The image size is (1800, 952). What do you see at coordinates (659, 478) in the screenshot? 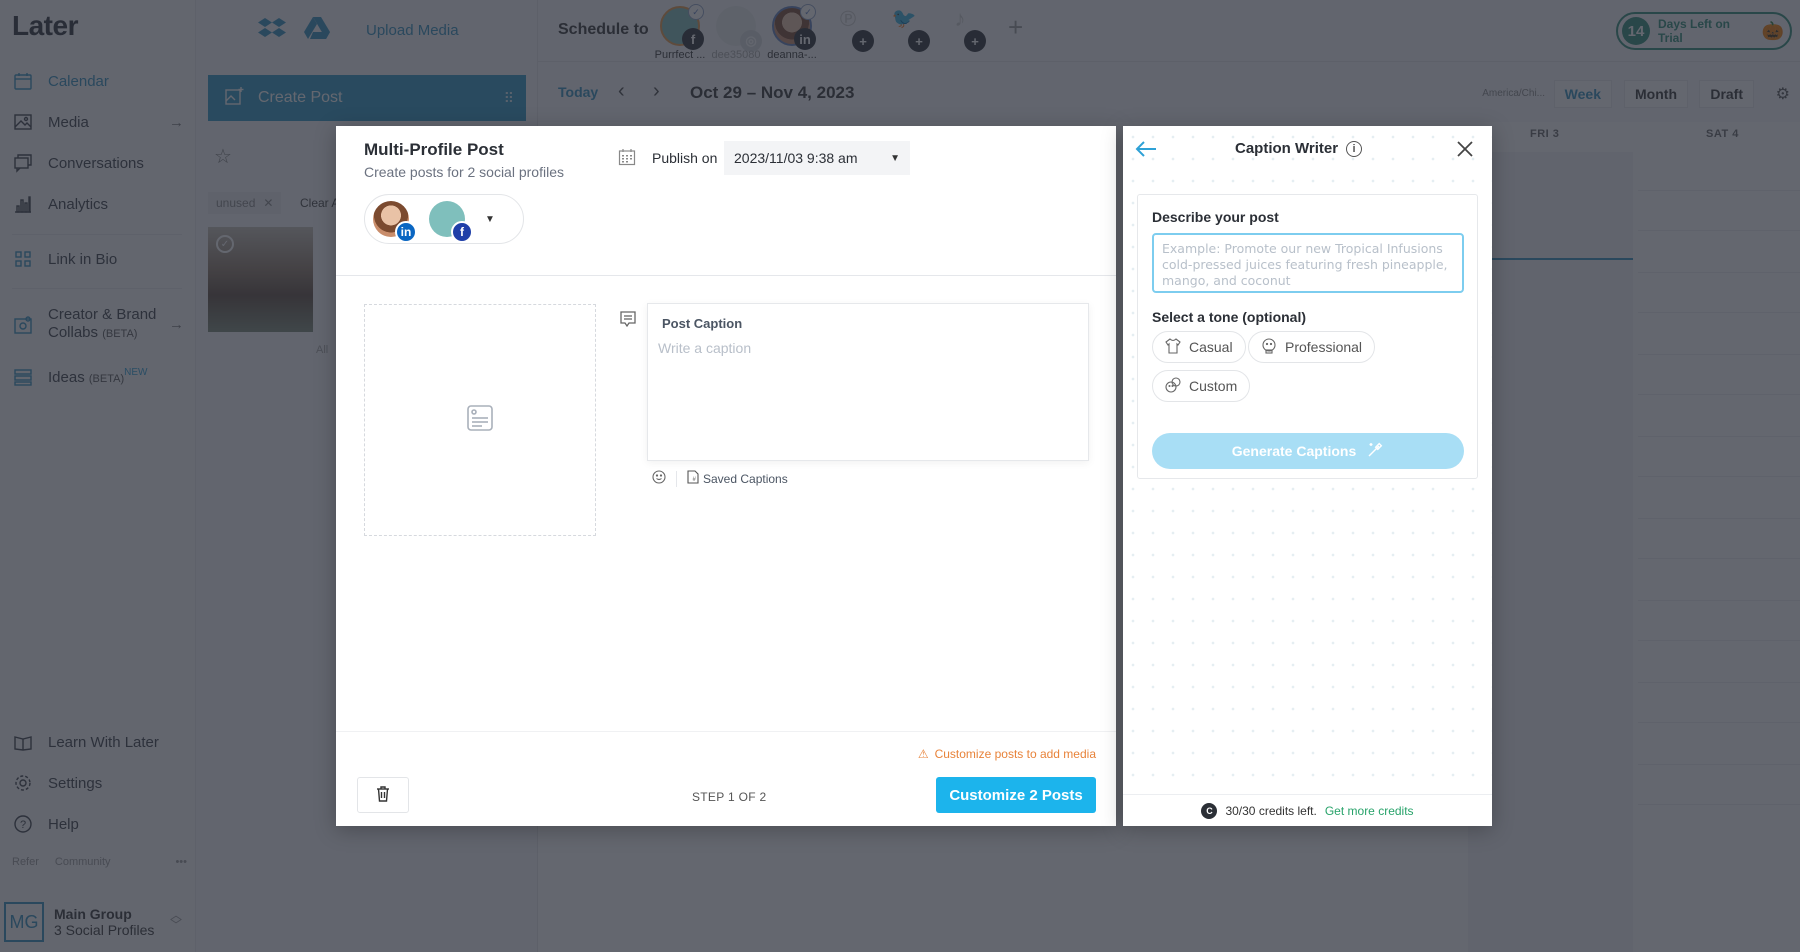
I see `emoji-icon` at bounding box center [659, 478].